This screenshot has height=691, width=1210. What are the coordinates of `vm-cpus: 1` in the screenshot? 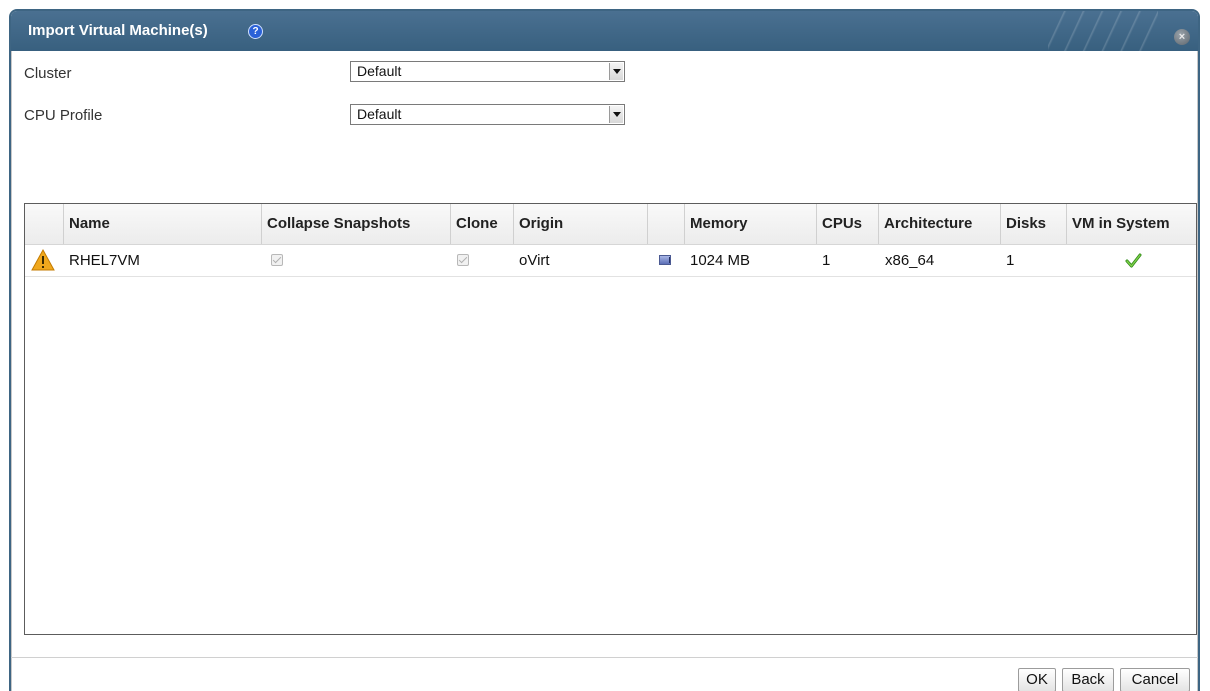 It's located at (826, 260).